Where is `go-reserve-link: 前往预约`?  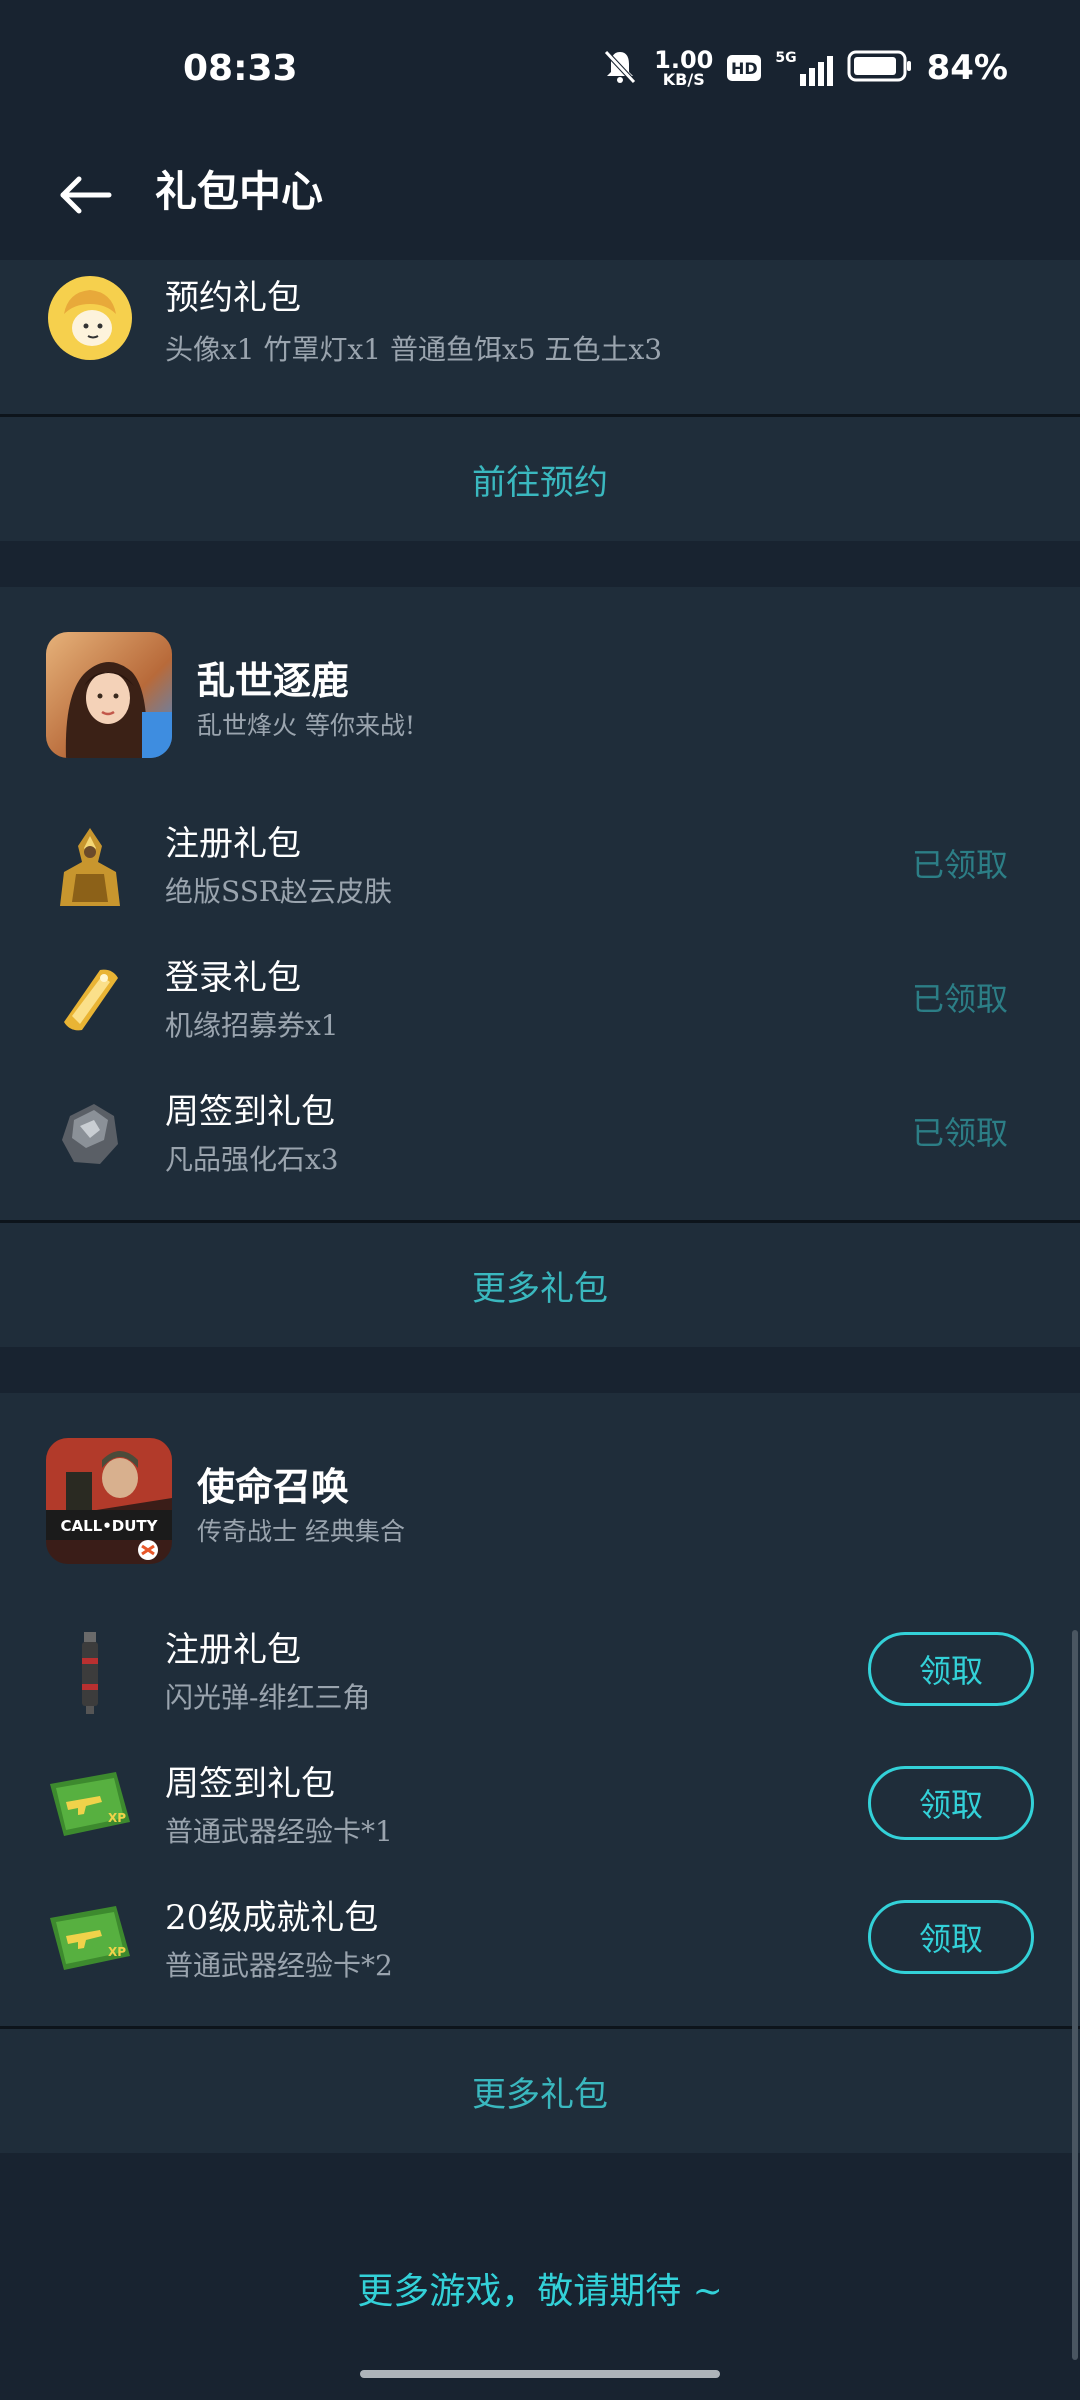 go-reserve-link: 前往预约 is located at coordinates (540, 479).